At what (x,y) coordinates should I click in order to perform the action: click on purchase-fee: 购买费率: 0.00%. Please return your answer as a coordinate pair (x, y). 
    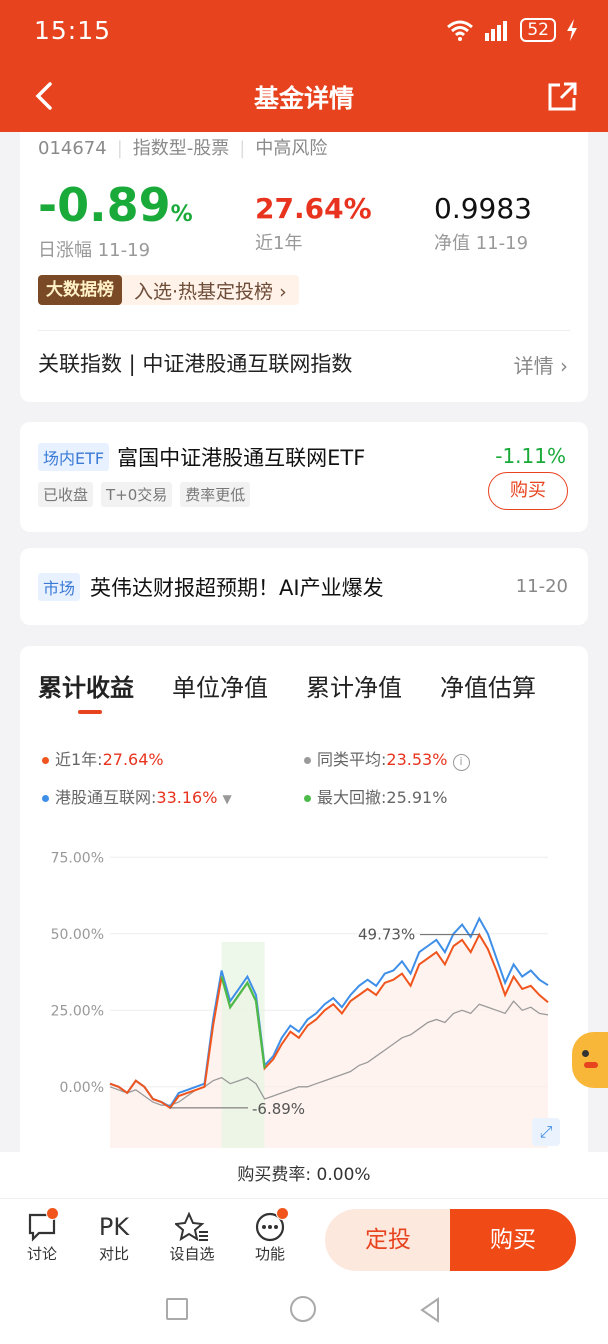
    Looking at the image, I should click on (304, 1175).